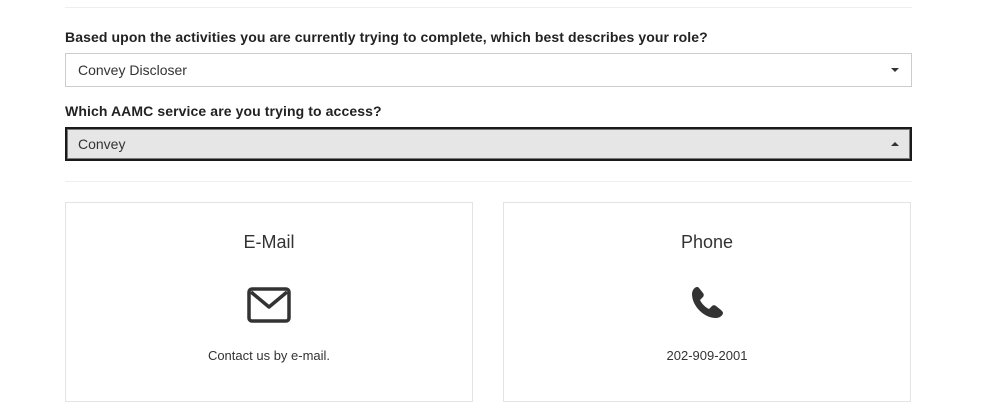  What do you see at coordinates (102, 144) in the screenshot?
I see `service-select-value: Convey` at bounding box center [102, 144].